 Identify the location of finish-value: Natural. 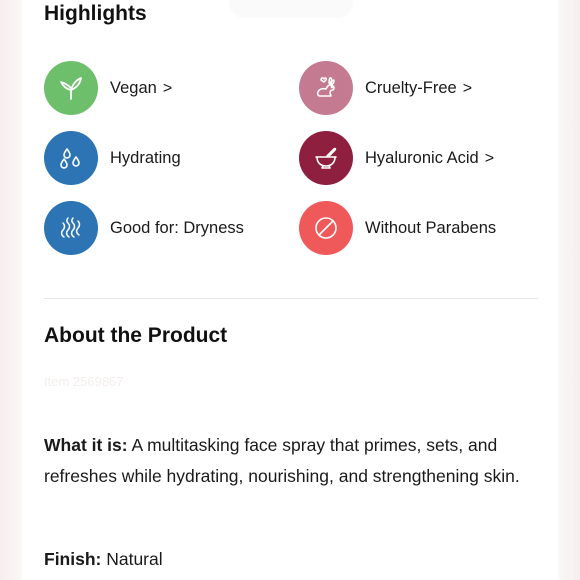
(132, 559).